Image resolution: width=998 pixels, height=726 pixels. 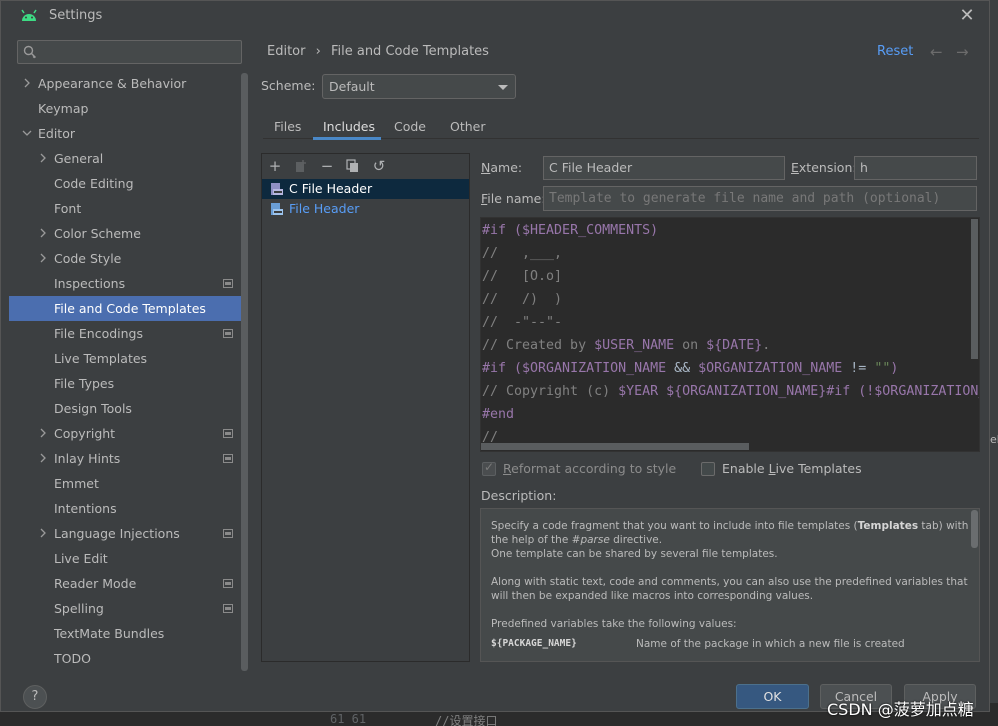 I want to click on title-bar: Settings ✕, so click(x=495, y=16).